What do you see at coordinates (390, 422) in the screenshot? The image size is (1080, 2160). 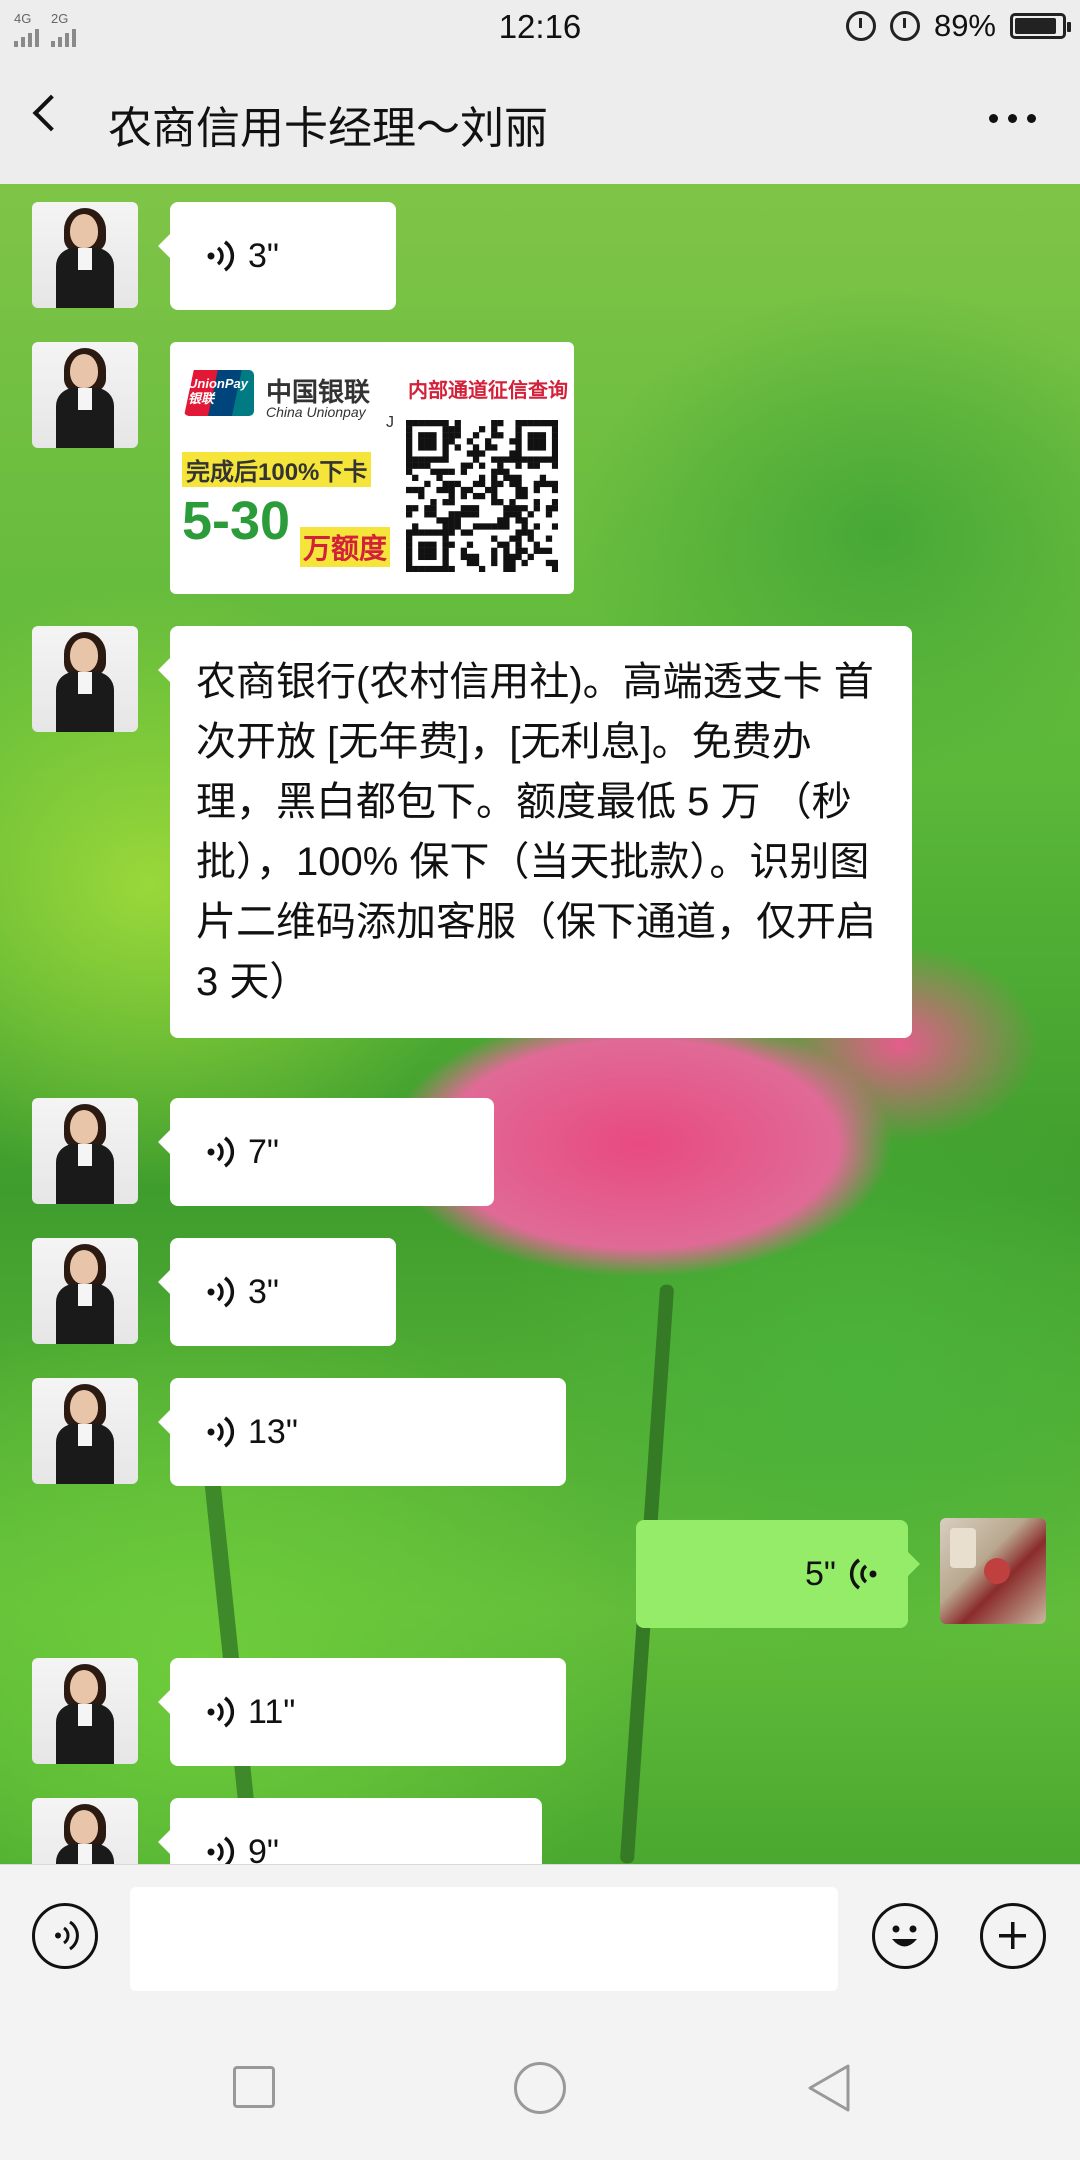 I see `image-mark: J` at bounding box center [390, 422].